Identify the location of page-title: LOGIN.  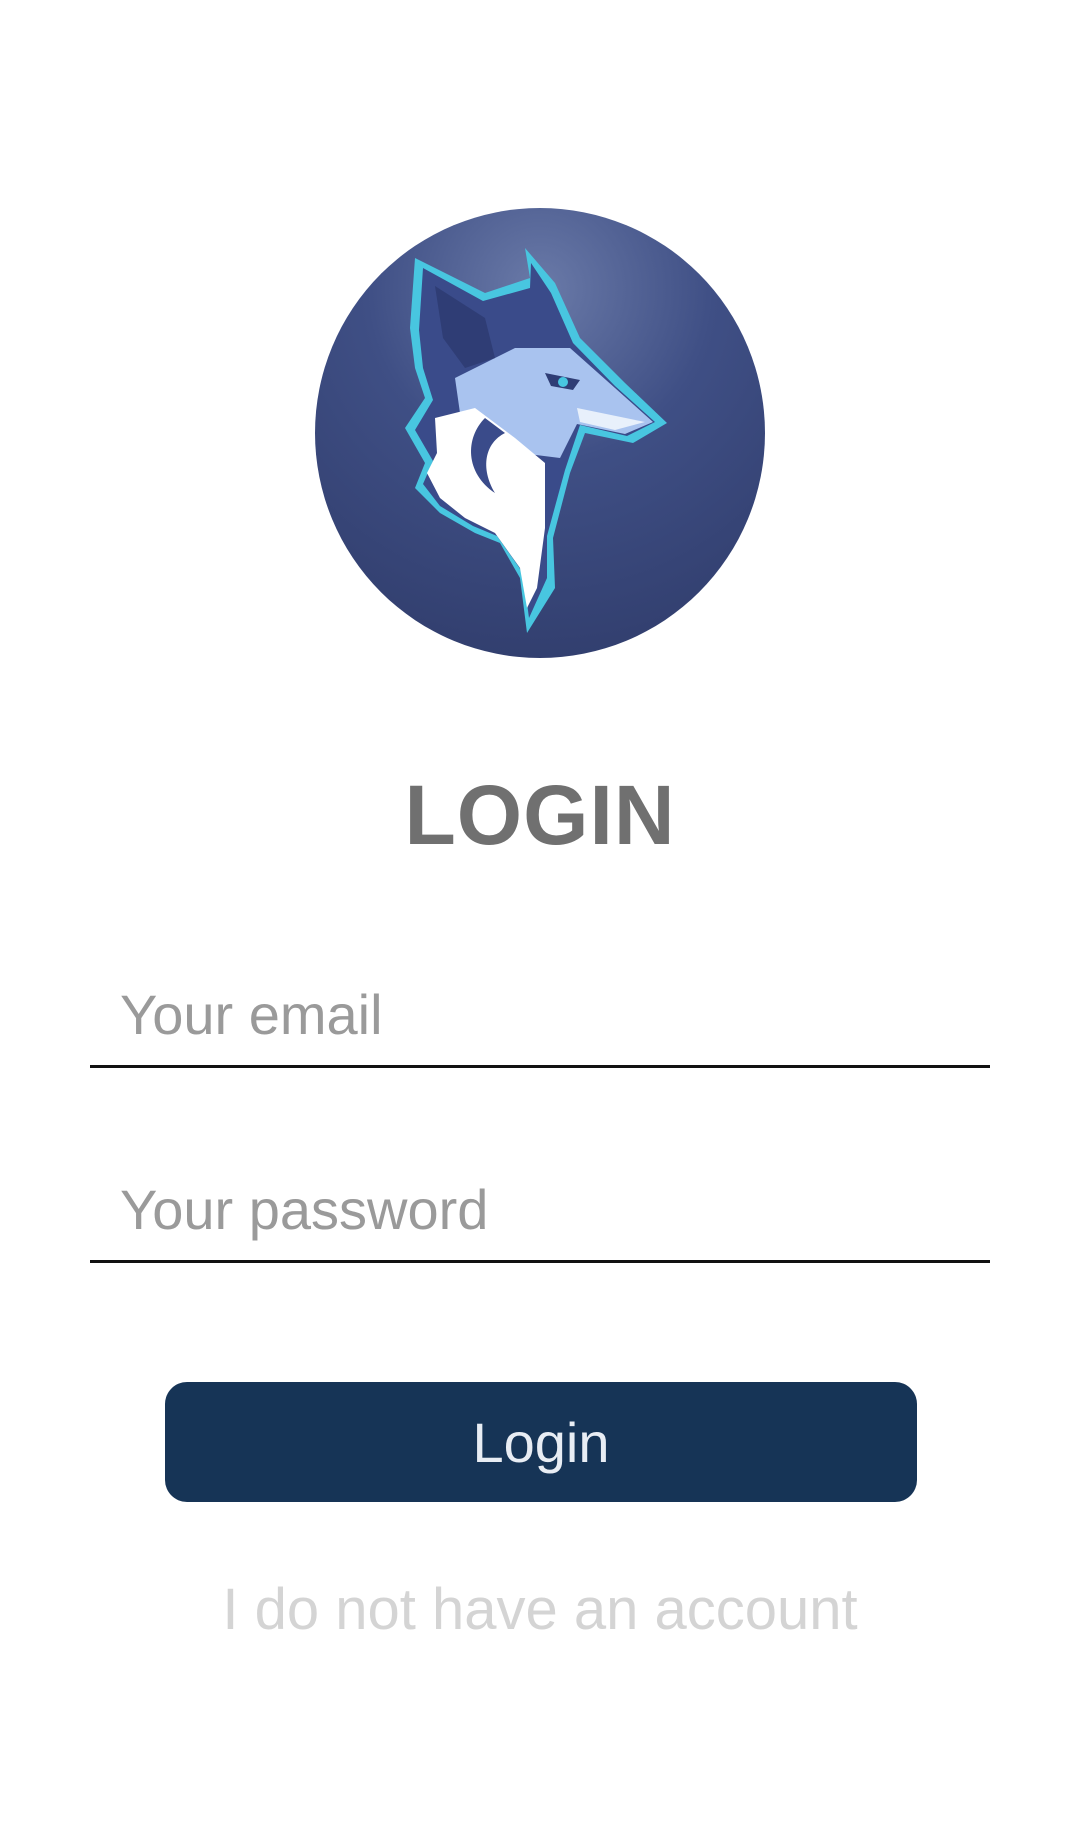
(540, 815).